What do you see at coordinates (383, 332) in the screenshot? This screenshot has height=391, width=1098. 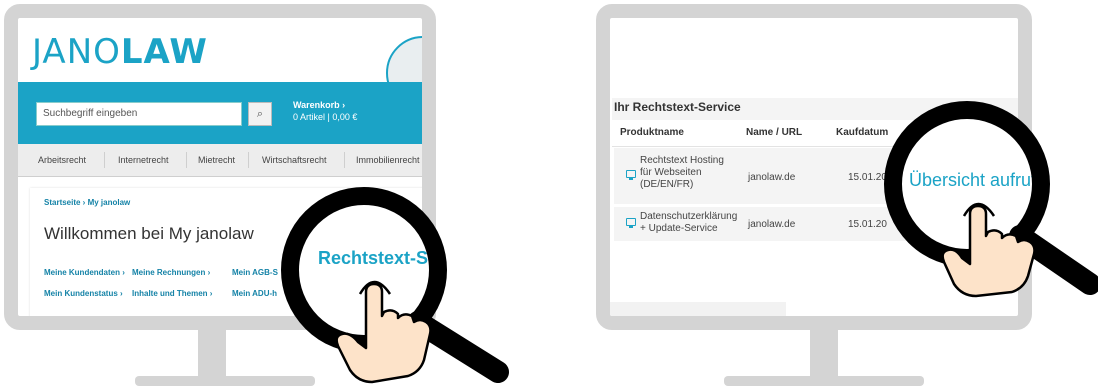 I see `pointing-hand-icon` at bounding box center [383, 332].